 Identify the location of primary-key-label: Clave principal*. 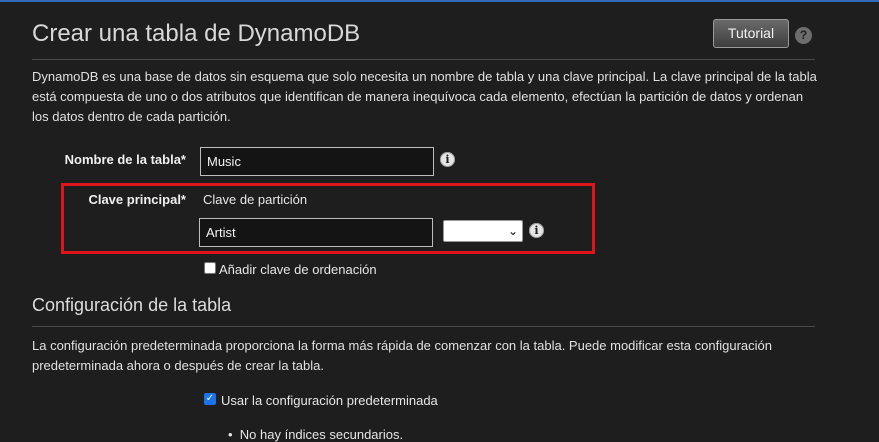
(137, 199).